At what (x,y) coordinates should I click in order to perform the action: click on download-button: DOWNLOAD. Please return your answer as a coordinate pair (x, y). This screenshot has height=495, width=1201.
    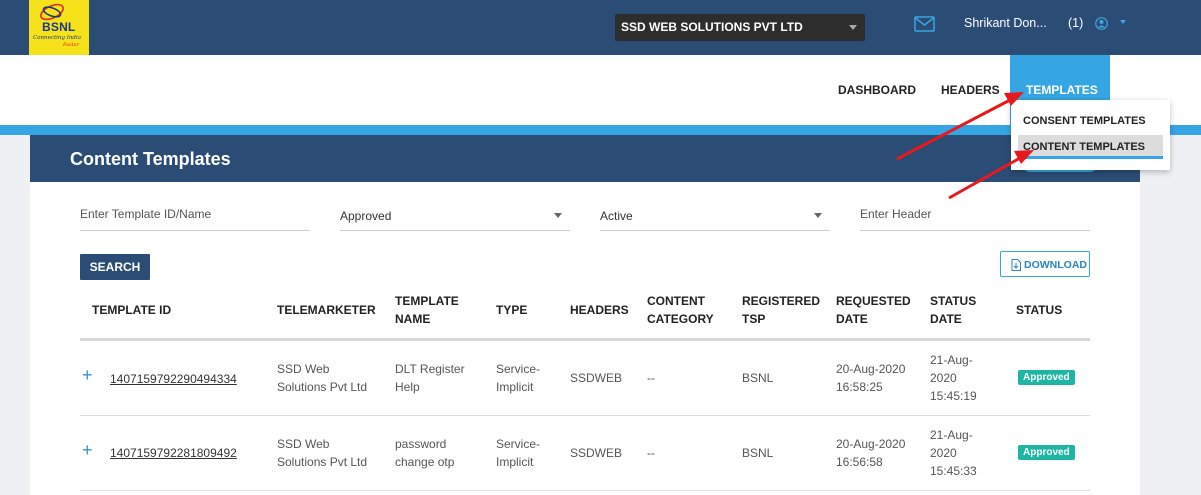
    Looking at the image, I should click on (1045, 264).